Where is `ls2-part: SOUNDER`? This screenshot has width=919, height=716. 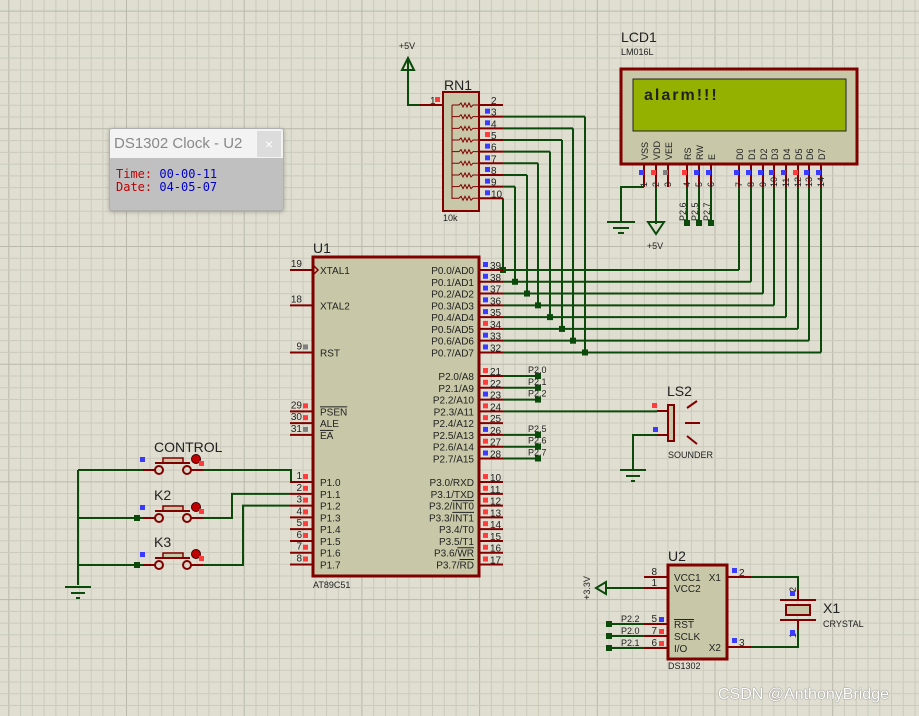 ls2-part: SOUNDER is located at coordinates (691, 455).